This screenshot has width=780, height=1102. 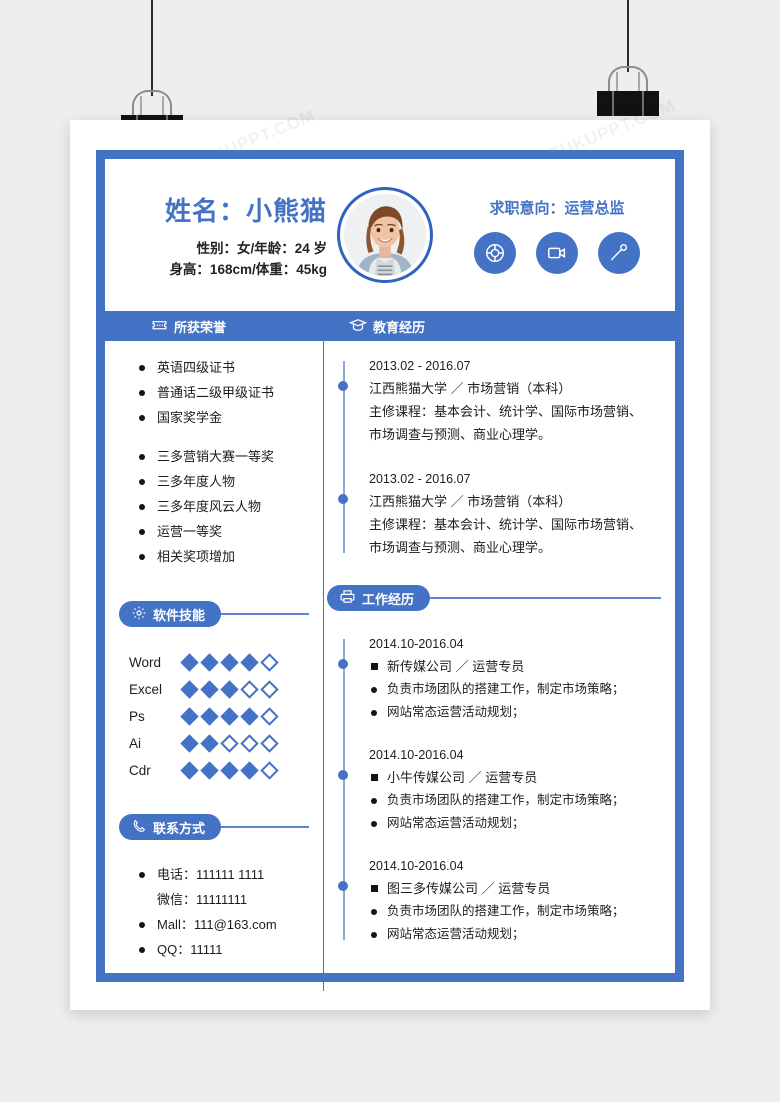 I want to click on skill-name: Cdr, so click(x=140, y=770).